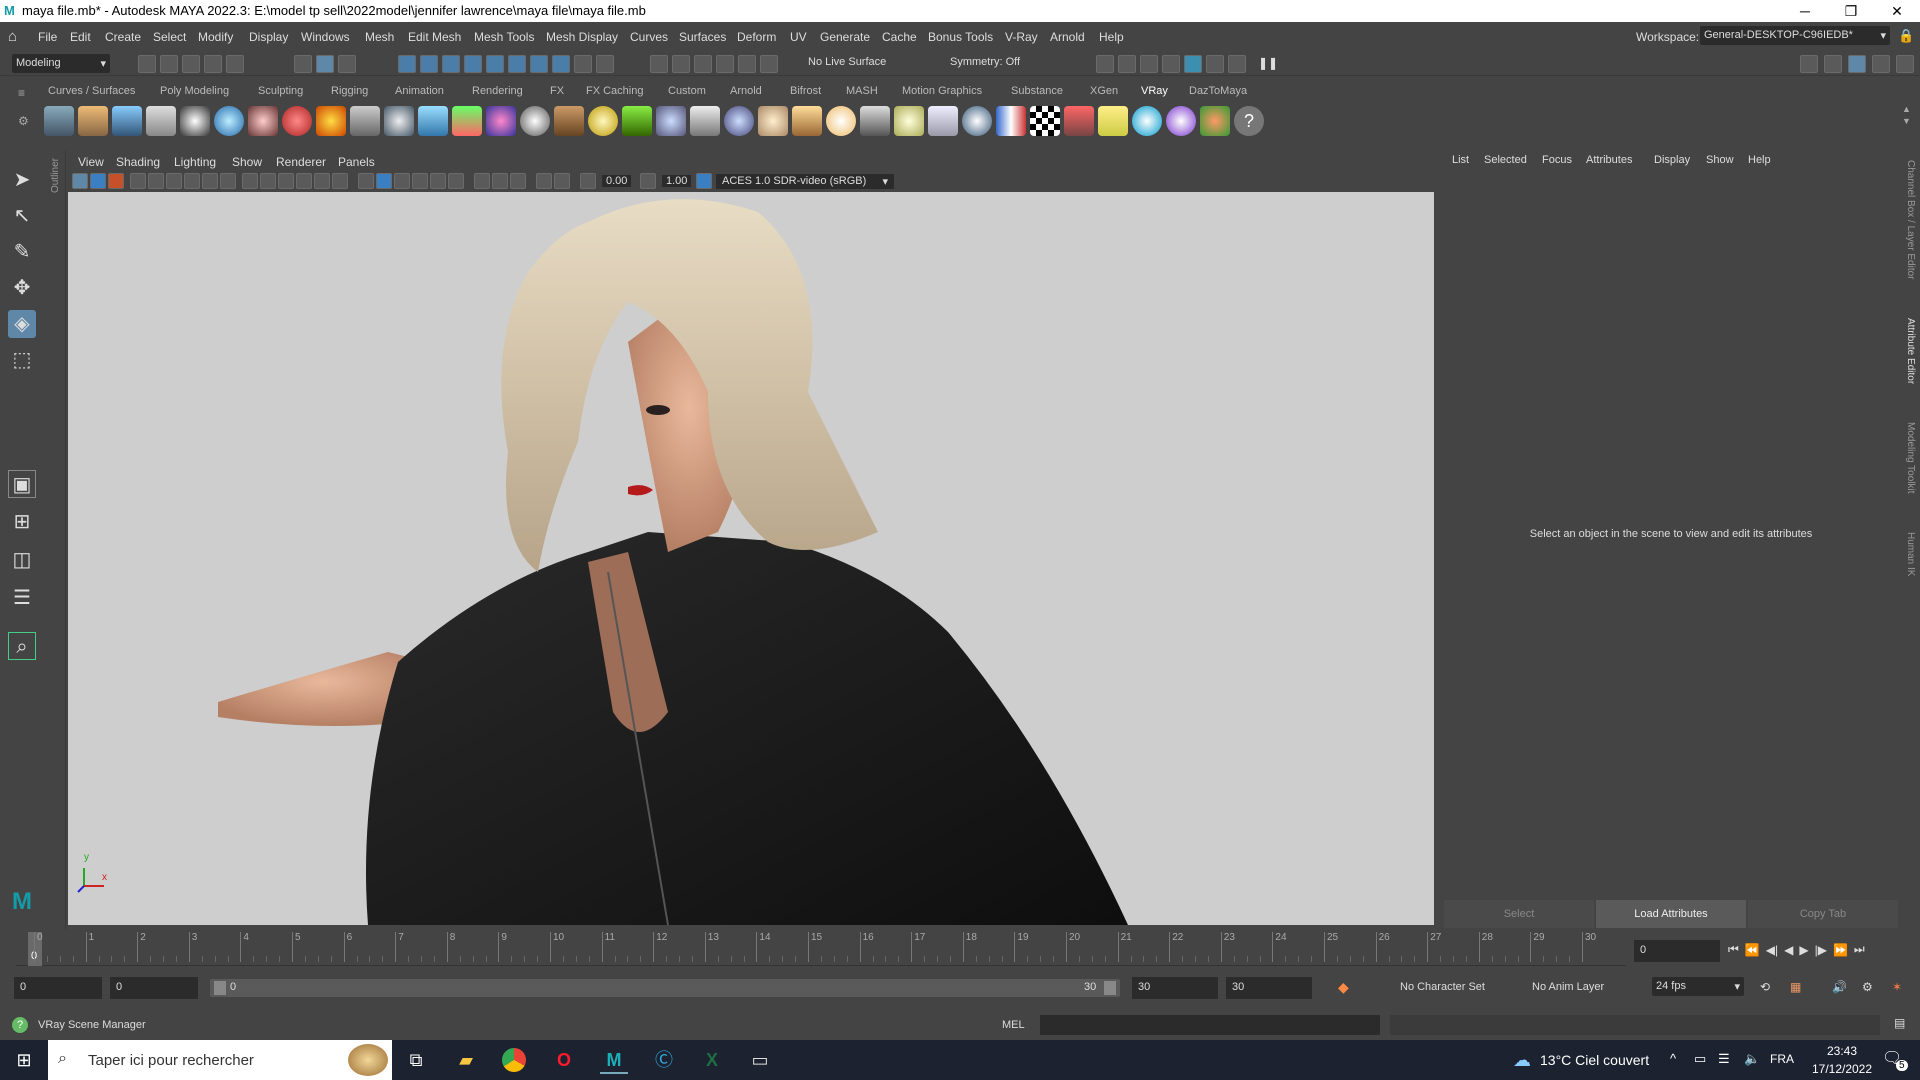 The image size is (1920, 1080). What do you see at coordinates (985, 62) in the screenshot?
I see `symmetry-label: Symmetry: Off` at bounding box center [985, 62].